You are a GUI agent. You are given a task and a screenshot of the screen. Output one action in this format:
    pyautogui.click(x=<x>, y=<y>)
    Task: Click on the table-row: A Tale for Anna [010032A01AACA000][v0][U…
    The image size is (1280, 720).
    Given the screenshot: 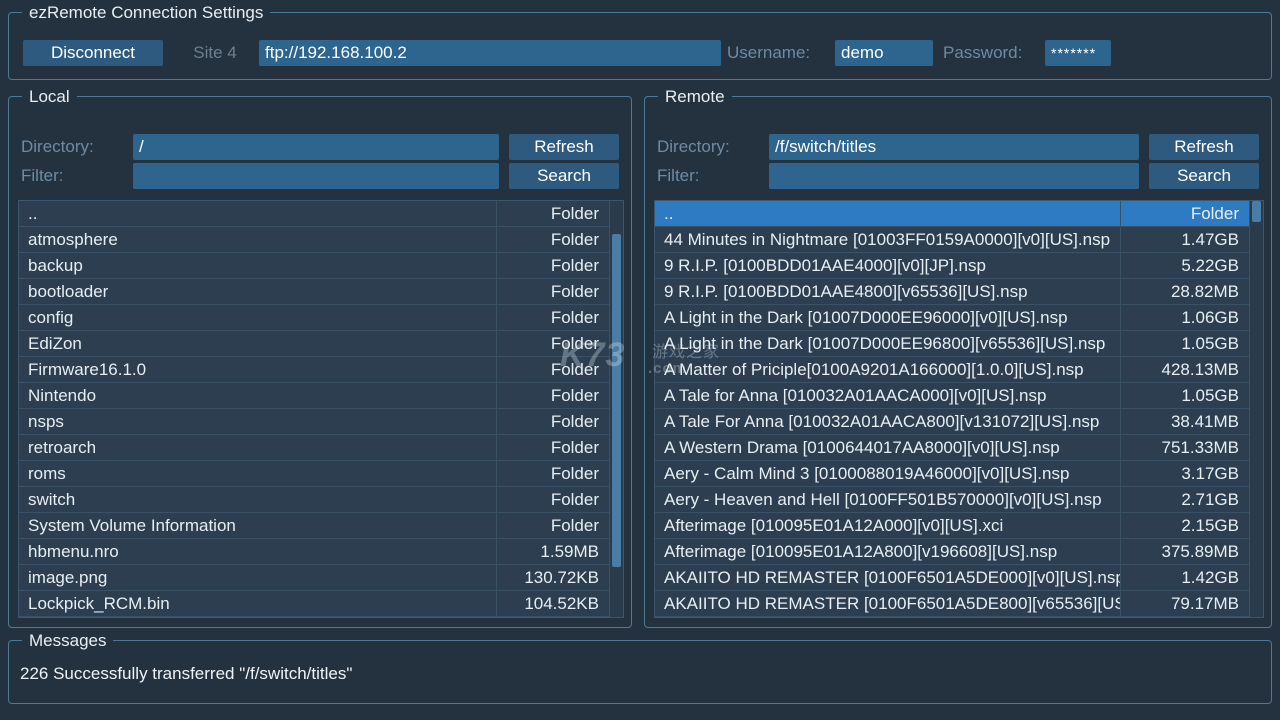 What is the action you would take?
    pyautogui.click(x=952, y=396)
    